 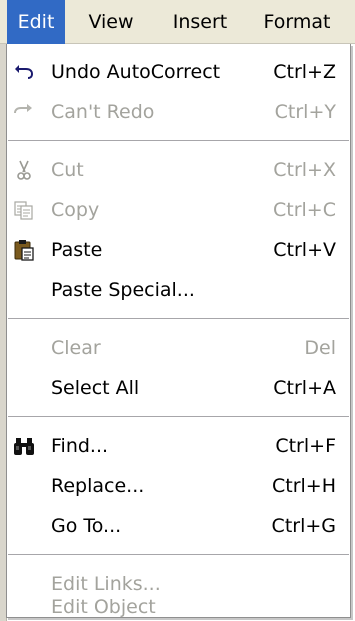 What do you see at coordinates (178, 348) in the screenshot?
I see `menu-item-clear: Clear Del` at bounding box center [178, 348].